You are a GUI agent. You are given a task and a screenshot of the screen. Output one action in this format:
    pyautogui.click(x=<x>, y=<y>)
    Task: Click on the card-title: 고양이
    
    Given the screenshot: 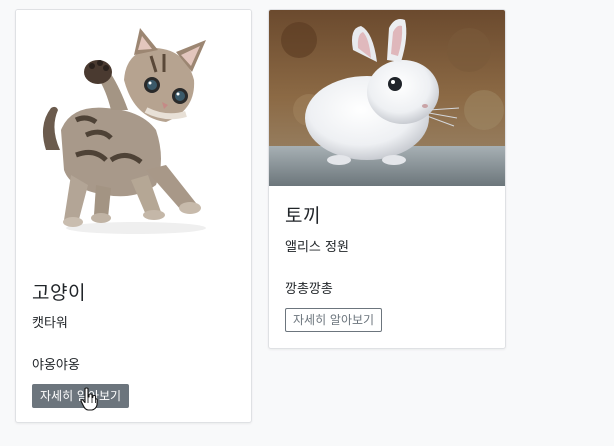 What is the action you would take?
    pyautogui.click(x=59, y=293)
    